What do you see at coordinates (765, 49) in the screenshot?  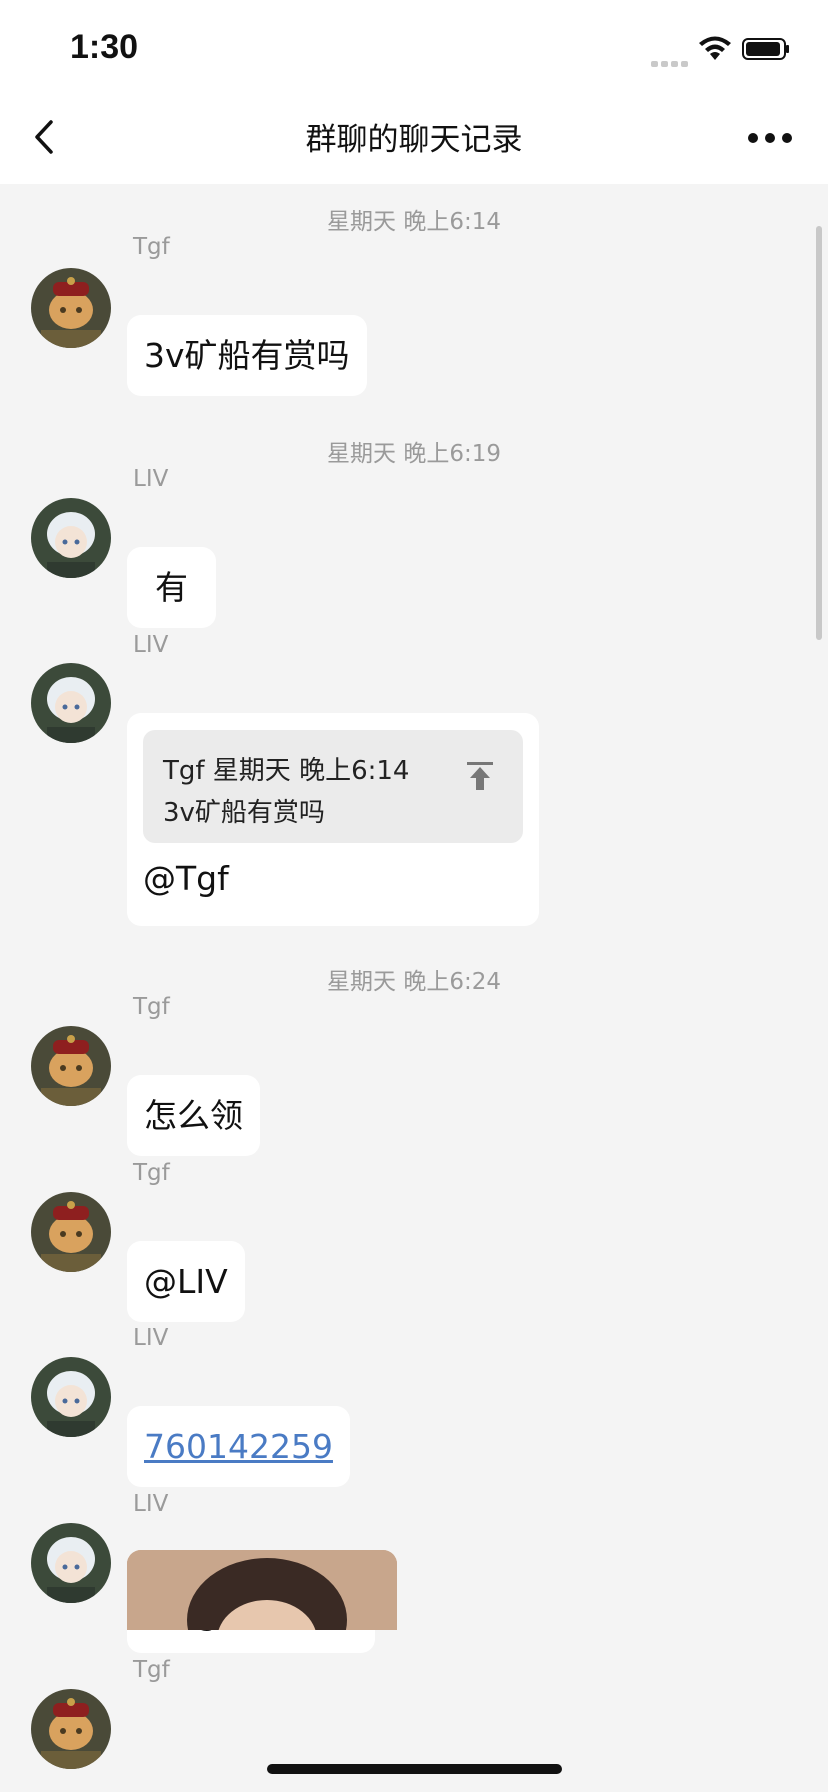 I see `battery-icon` at bounding box center [765, 49].